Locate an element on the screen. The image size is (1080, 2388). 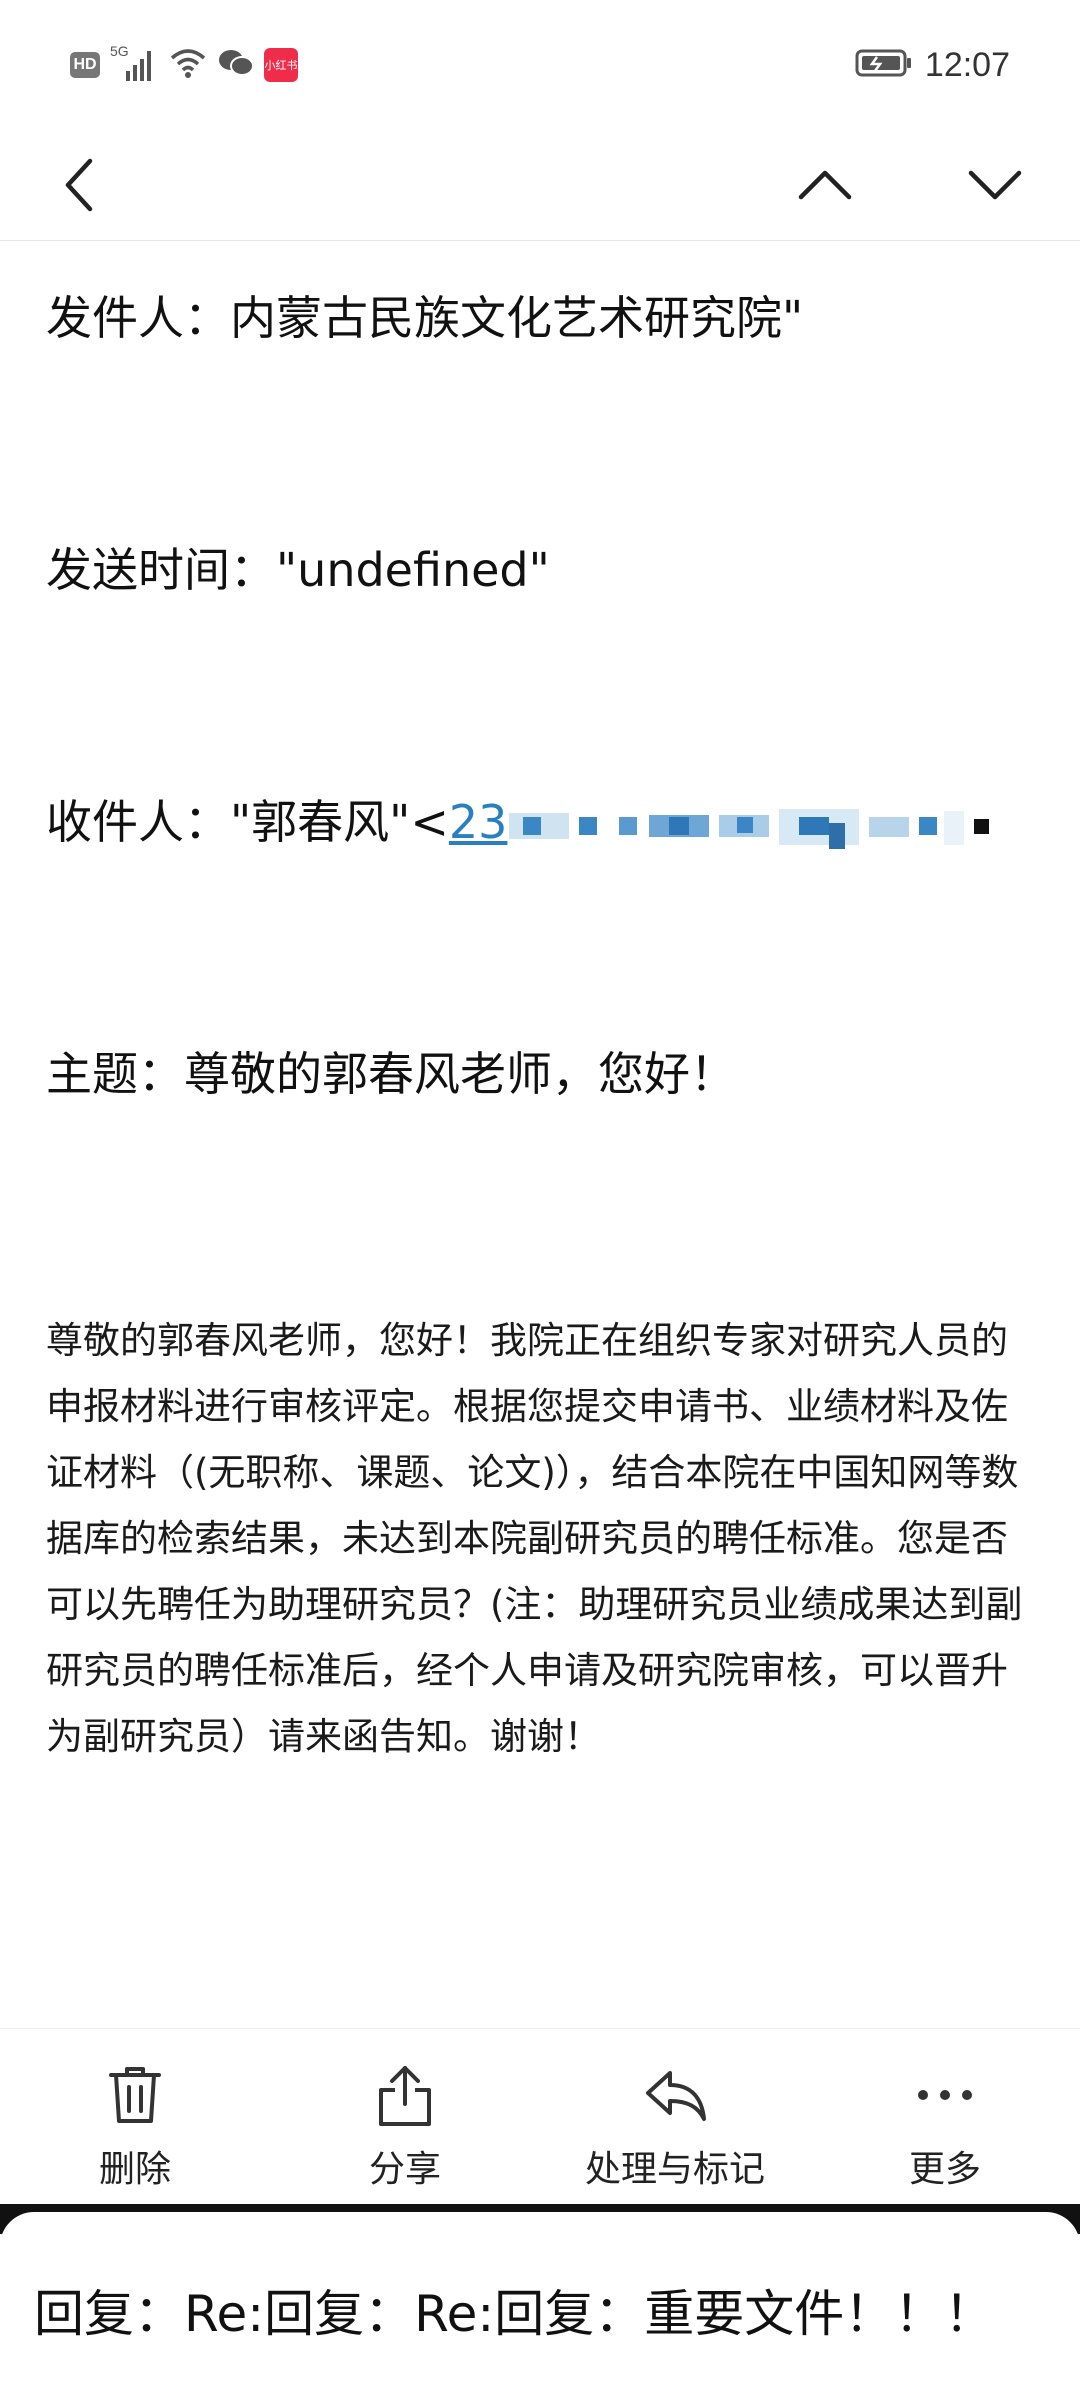
process-and-mark-button: 处理与标记 is located at coordinates (675, 2130).